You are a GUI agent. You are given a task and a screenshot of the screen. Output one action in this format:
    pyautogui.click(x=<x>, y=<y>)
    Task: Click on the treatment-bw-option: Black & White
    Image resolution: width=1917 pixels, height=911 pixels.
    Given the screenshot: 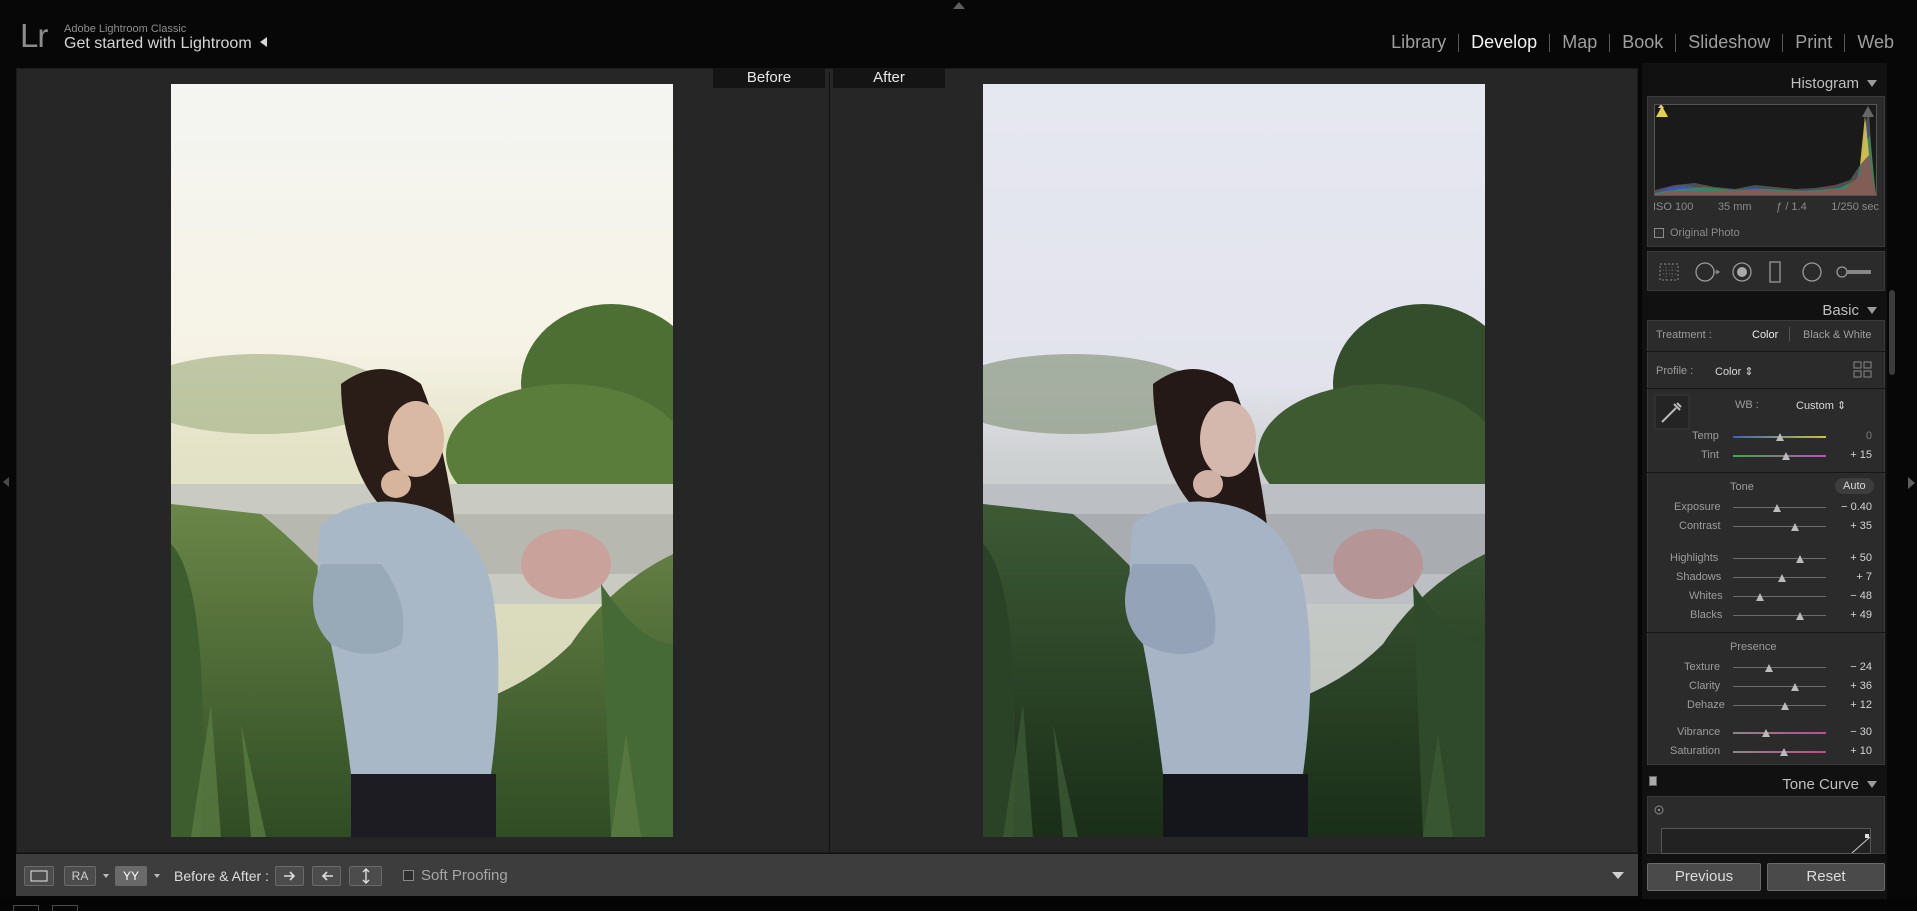 What is the action you would take?
    pyautogui.click(x=1837, y=335)
    